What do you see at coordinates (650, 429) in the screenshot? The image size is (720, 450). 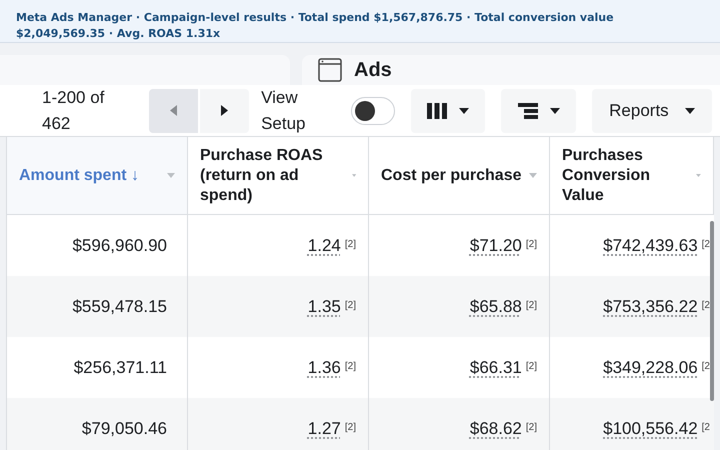 I see `table-cell-text: $100,556.42` at bounding box center [650, 429].